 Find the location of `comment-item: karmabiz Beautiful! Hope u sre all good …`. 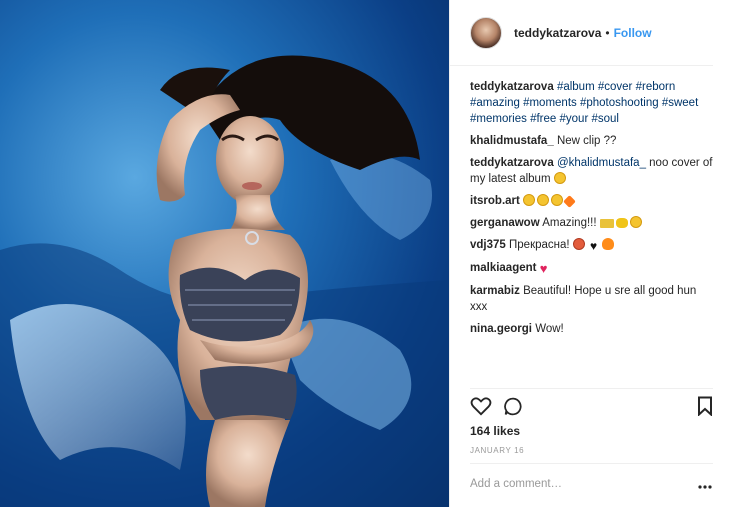

comment-item: karmabiz Beautiful! Hope u sre all good … is located at coordinates (591, 299).